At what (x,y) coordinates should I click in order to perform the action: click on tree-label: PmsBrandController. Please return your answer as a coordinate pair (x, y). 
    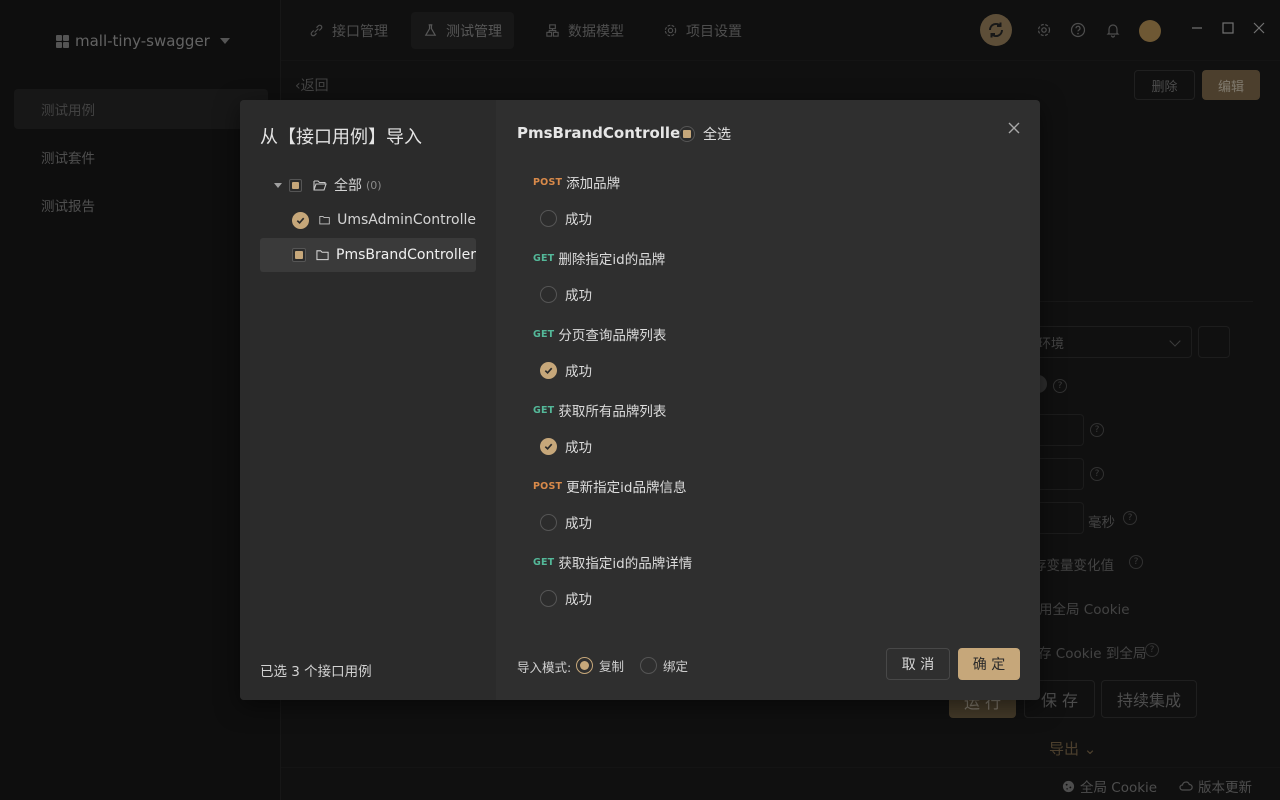
    Looking at the image, I should click on (406, 255).